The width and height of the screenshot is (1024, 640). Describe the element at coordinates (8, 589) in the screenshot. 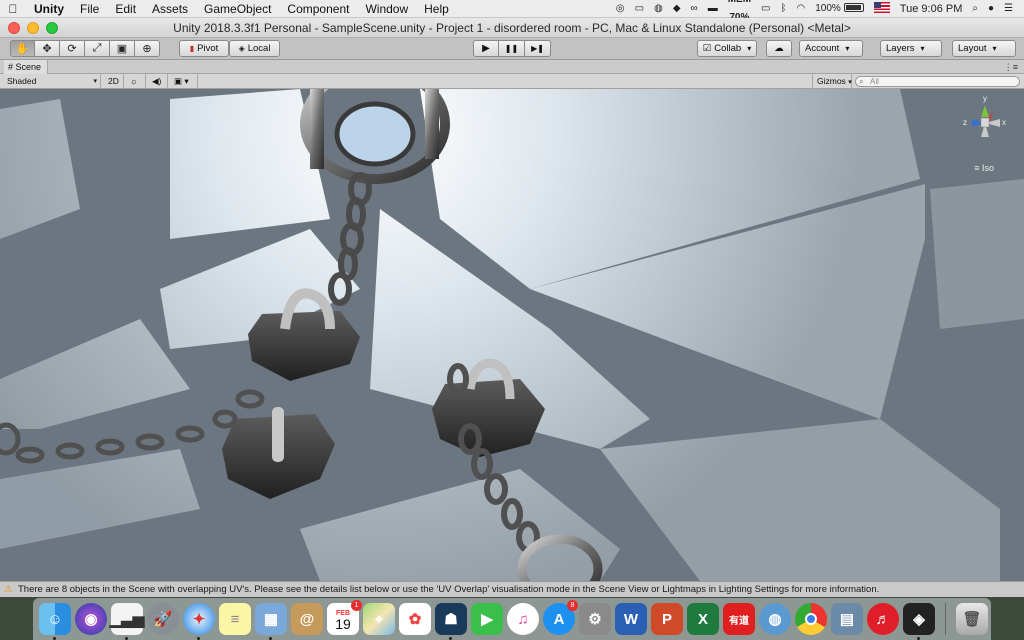

I see `warning-icon: ⚠` at that location.